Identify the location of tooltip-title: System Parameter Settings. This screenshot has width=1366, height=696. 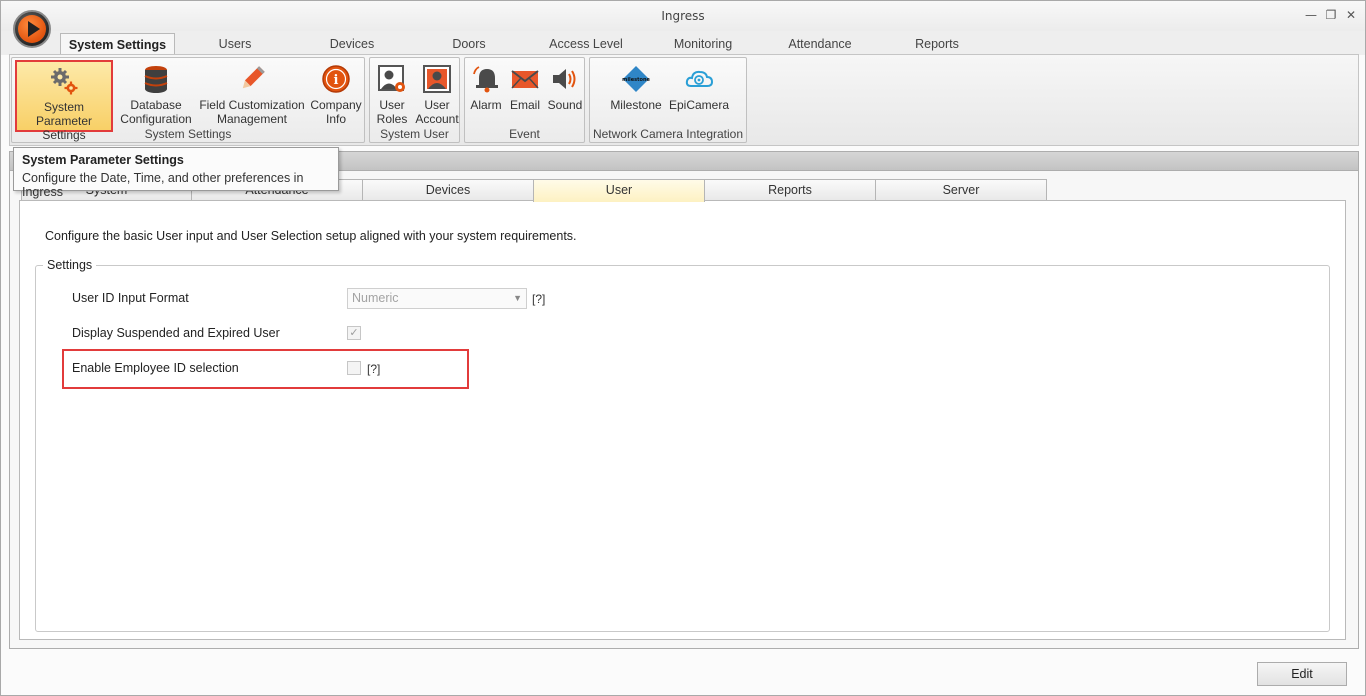
(103, 160).